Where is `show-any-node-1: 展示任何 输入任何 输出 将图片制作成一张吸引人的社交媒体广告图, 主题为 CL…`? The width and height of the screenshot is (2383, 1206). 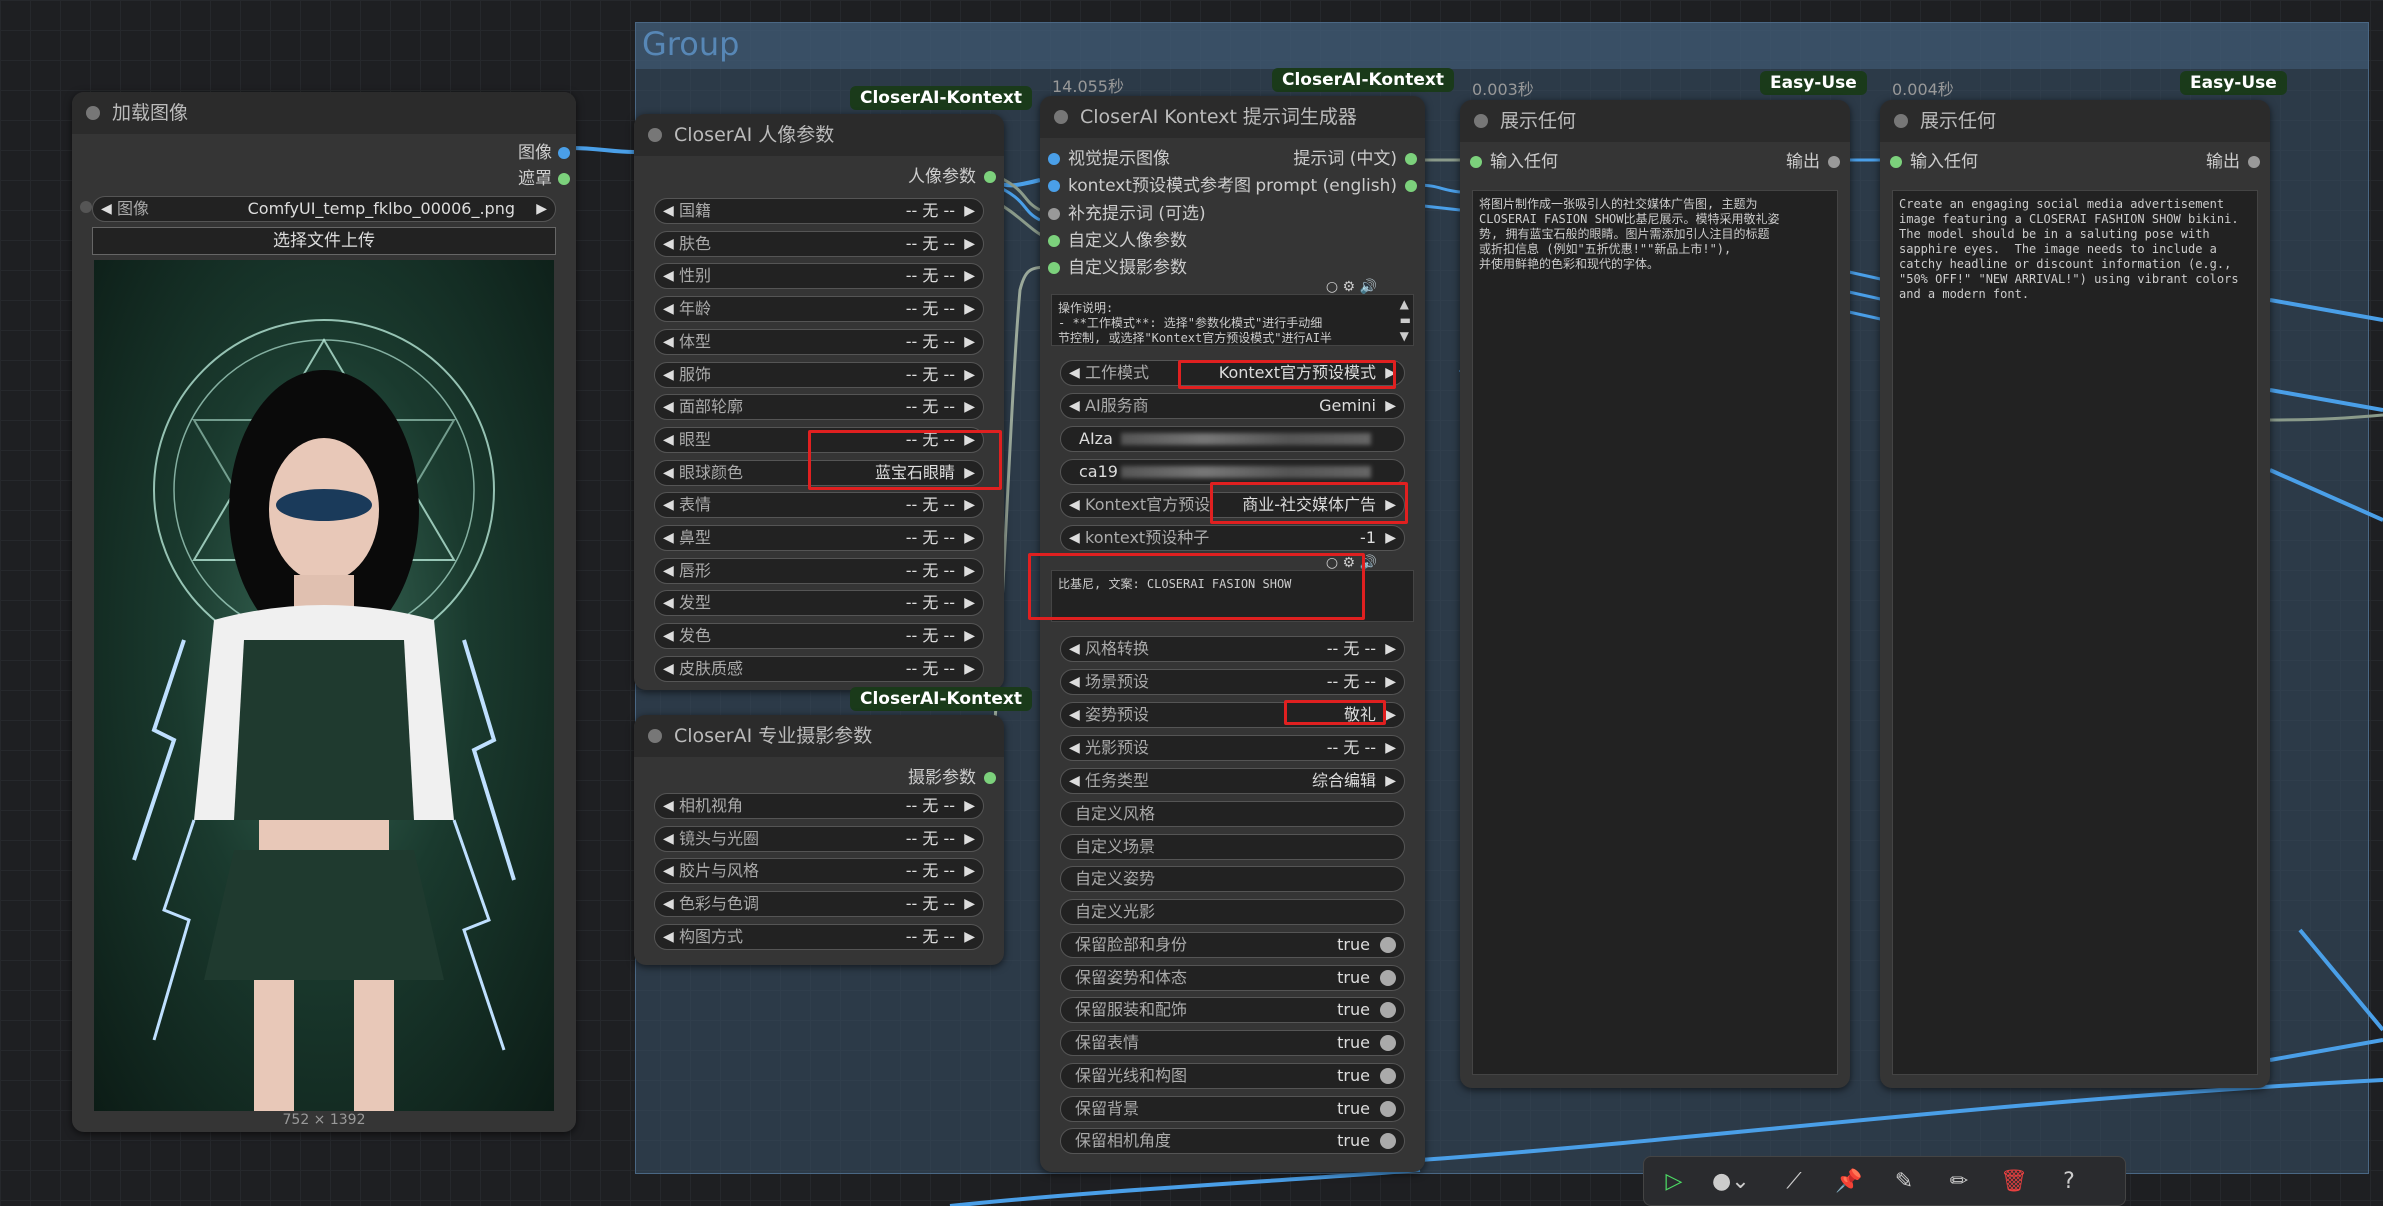
show-any-node-1: 展示任何 输入任何 输出 将图片制作成一张吸引人的社交媒体广告图, 主题为 CL… is located at coordinates (1655, 594).